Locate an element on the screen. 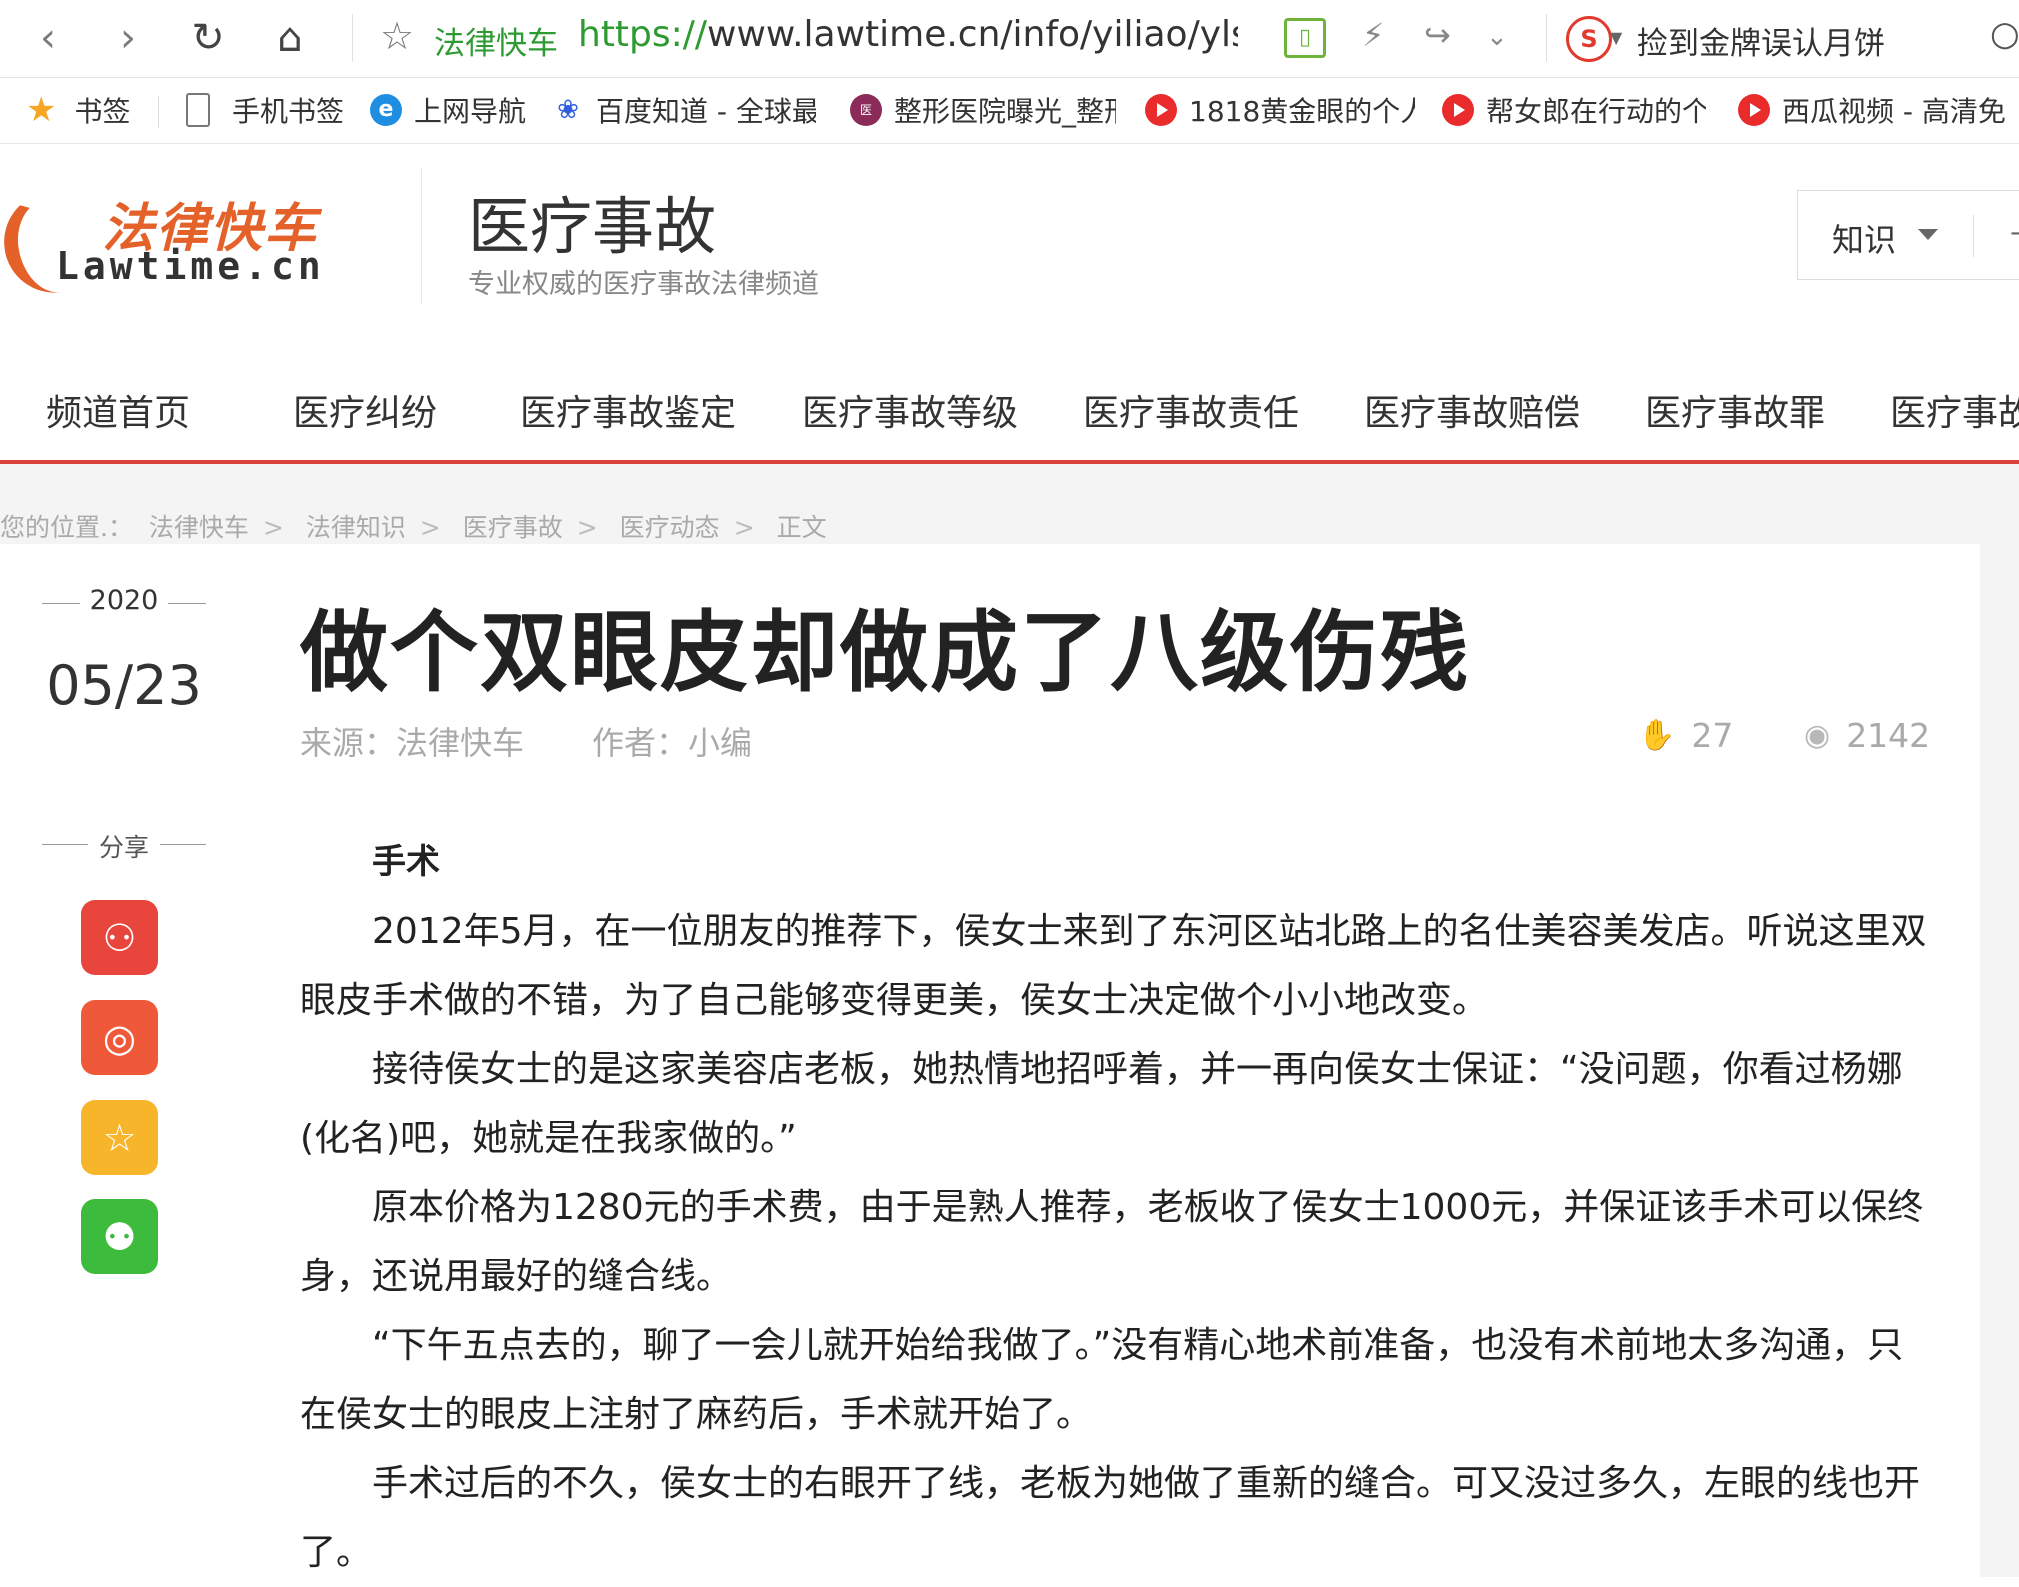  share-icon: ↪ is located at coordinates (1437, 35).